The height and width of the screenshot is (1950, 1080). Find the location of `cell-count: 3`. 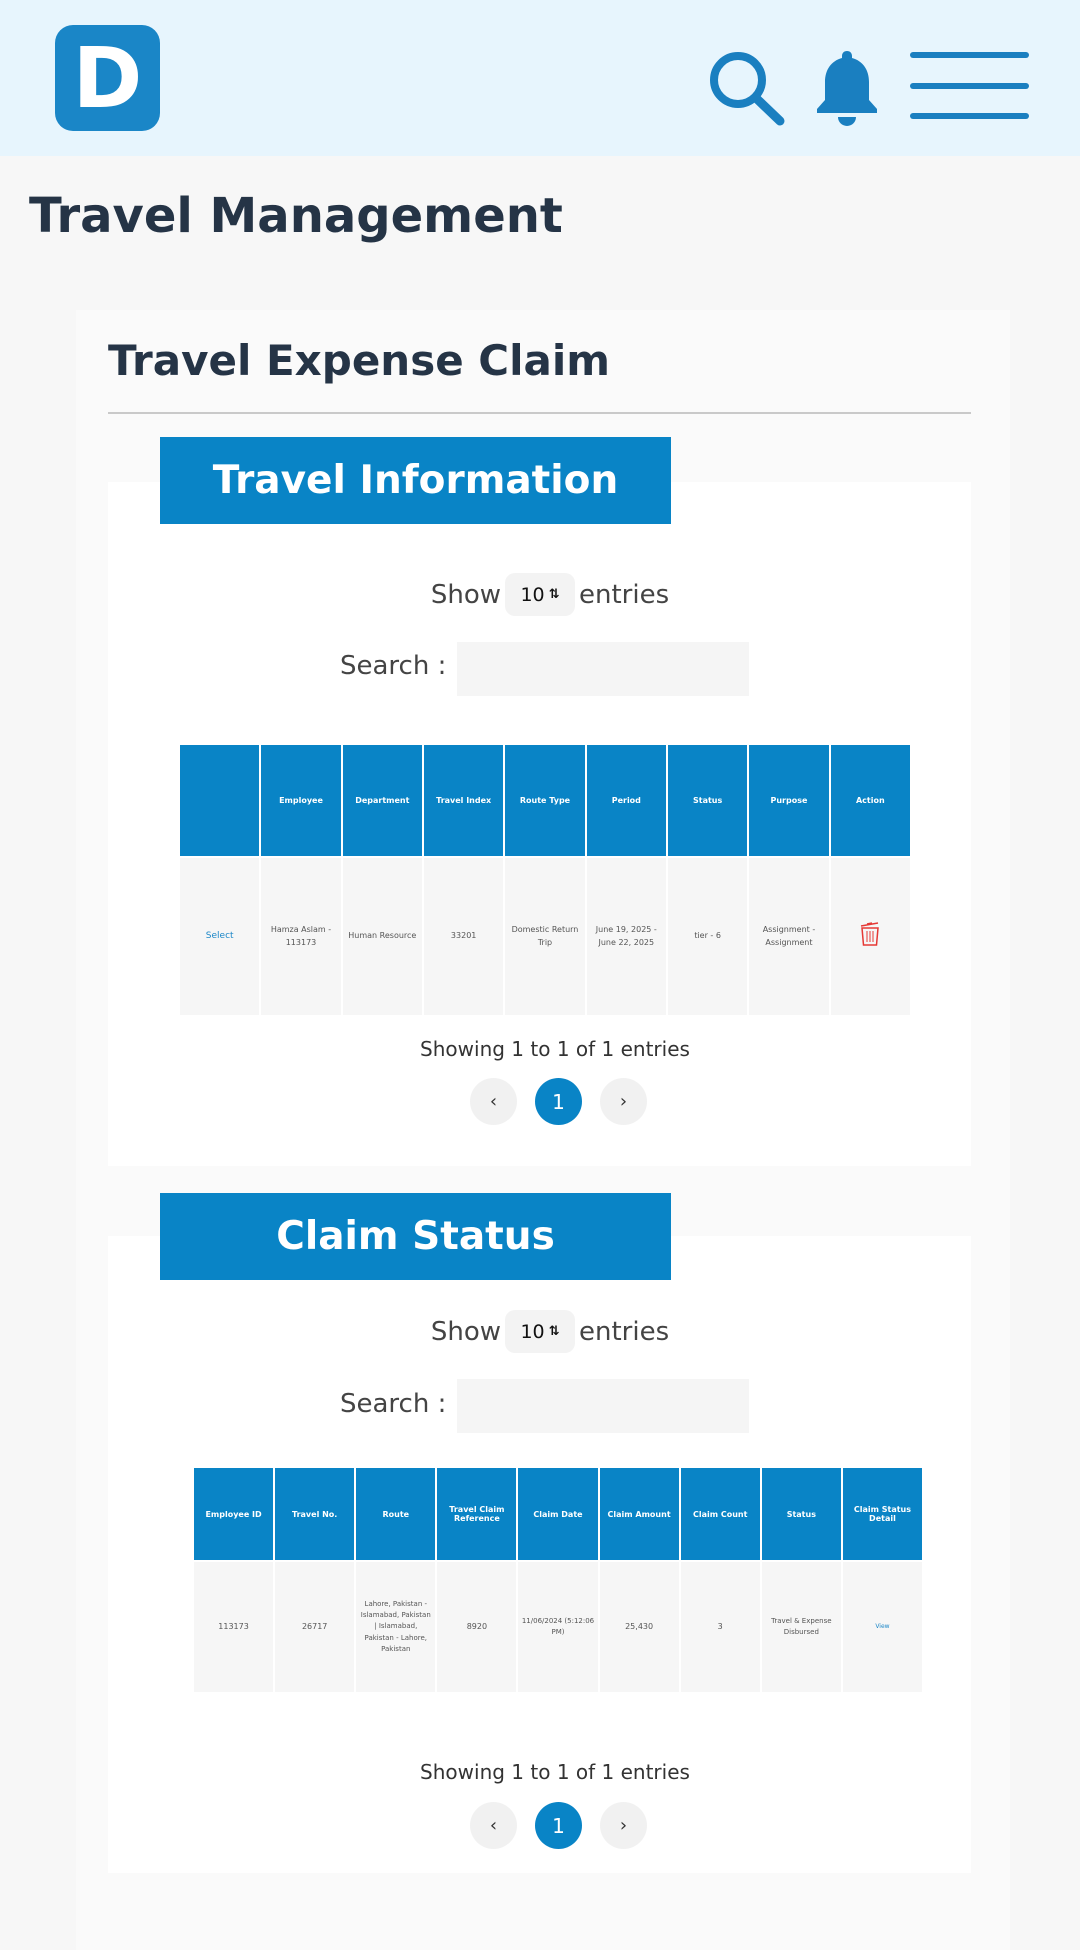

cell-count: 3 is located at coordinates (720, 1627).